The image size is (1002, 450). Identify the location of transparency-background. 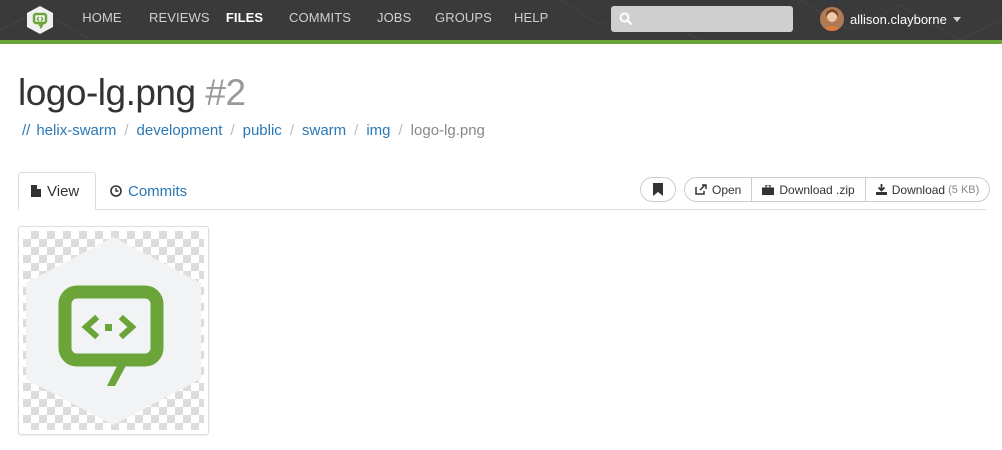
(113, 330).